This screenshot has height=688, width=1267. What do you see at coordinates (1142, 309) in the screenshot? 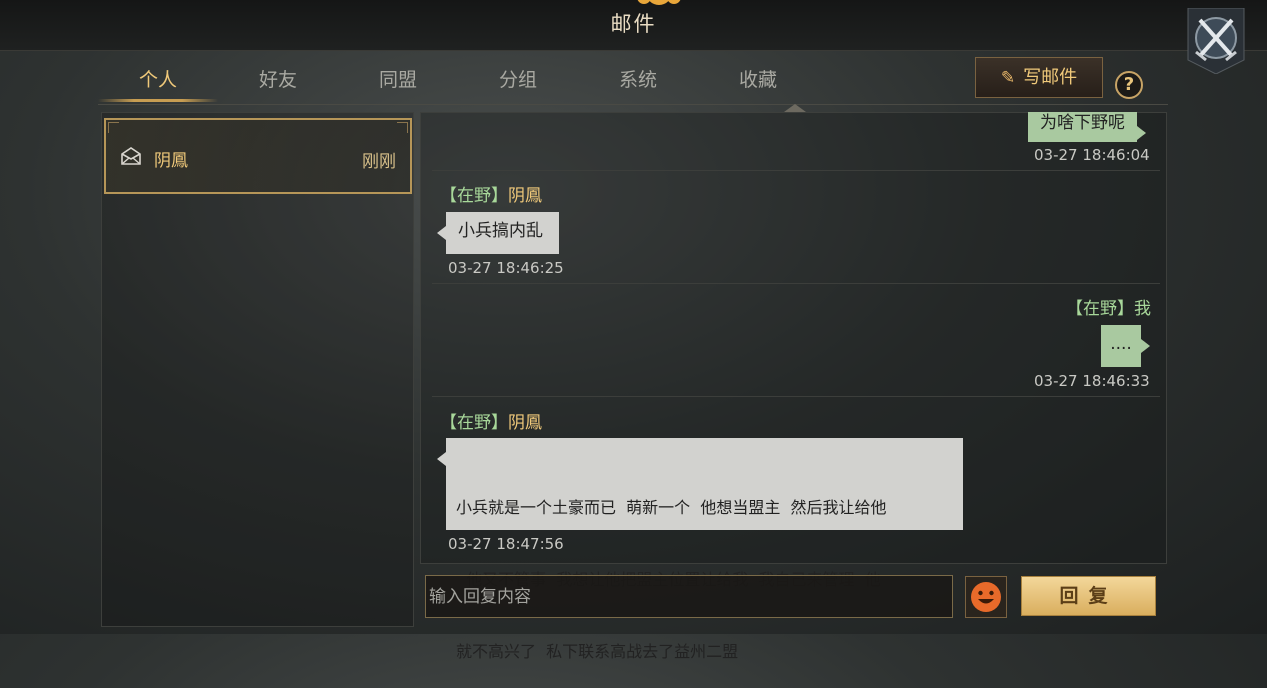
I see `sender-name: 我` at bounding box center [1142, 309].